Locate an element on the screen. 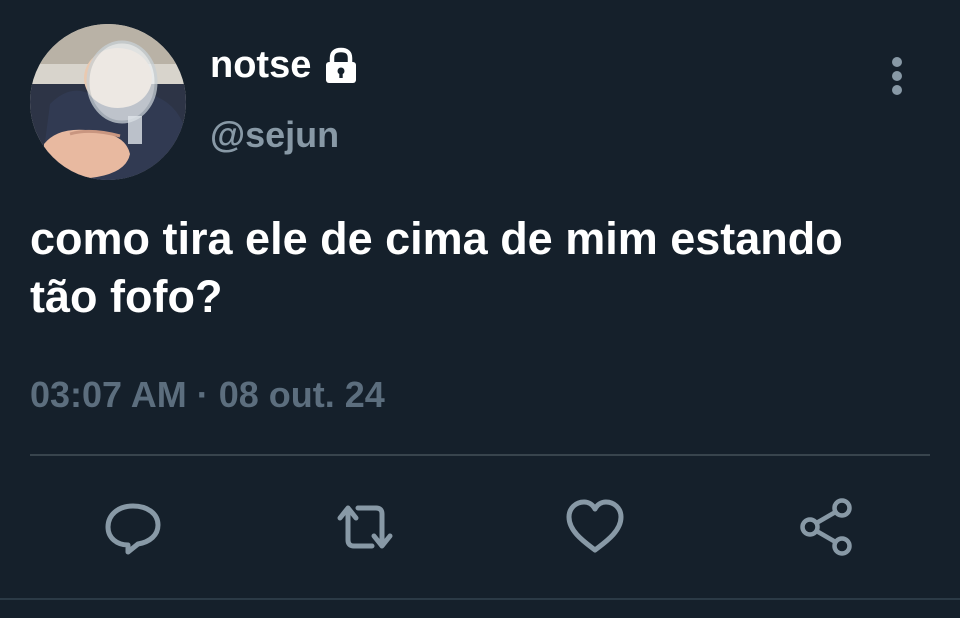 Image resolution: width=960 pixels, height=618 pixels. tweet-time: 03:07 AM is located at coordinates (108, 394).